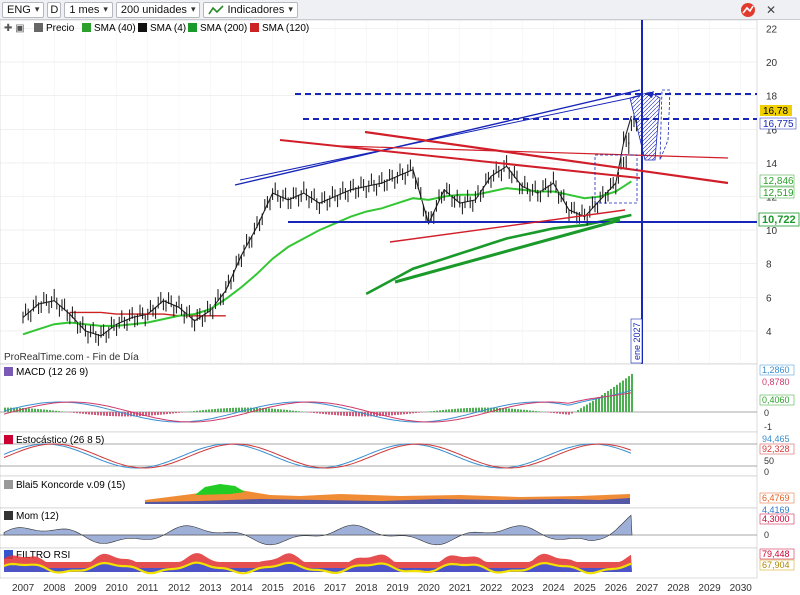 Image resolution: width=800 pixels, height=595 pixels. What do you see at coordinates (54, 588) in the screenshot?
I see `year-tick-label: 2008` at bounding box center [54, 588].